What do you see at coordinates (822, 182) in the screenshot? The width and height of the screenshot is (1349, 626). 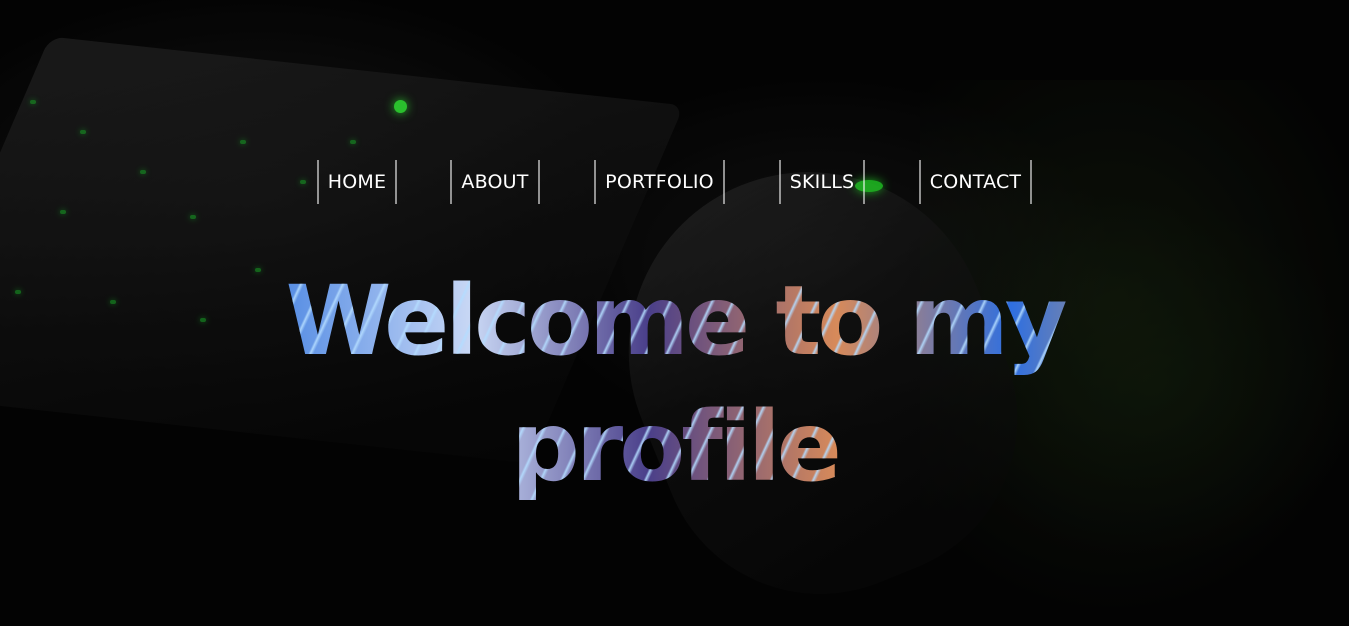 I see `nav-item-skills: SKILLS` at bounding box center [822, 182].